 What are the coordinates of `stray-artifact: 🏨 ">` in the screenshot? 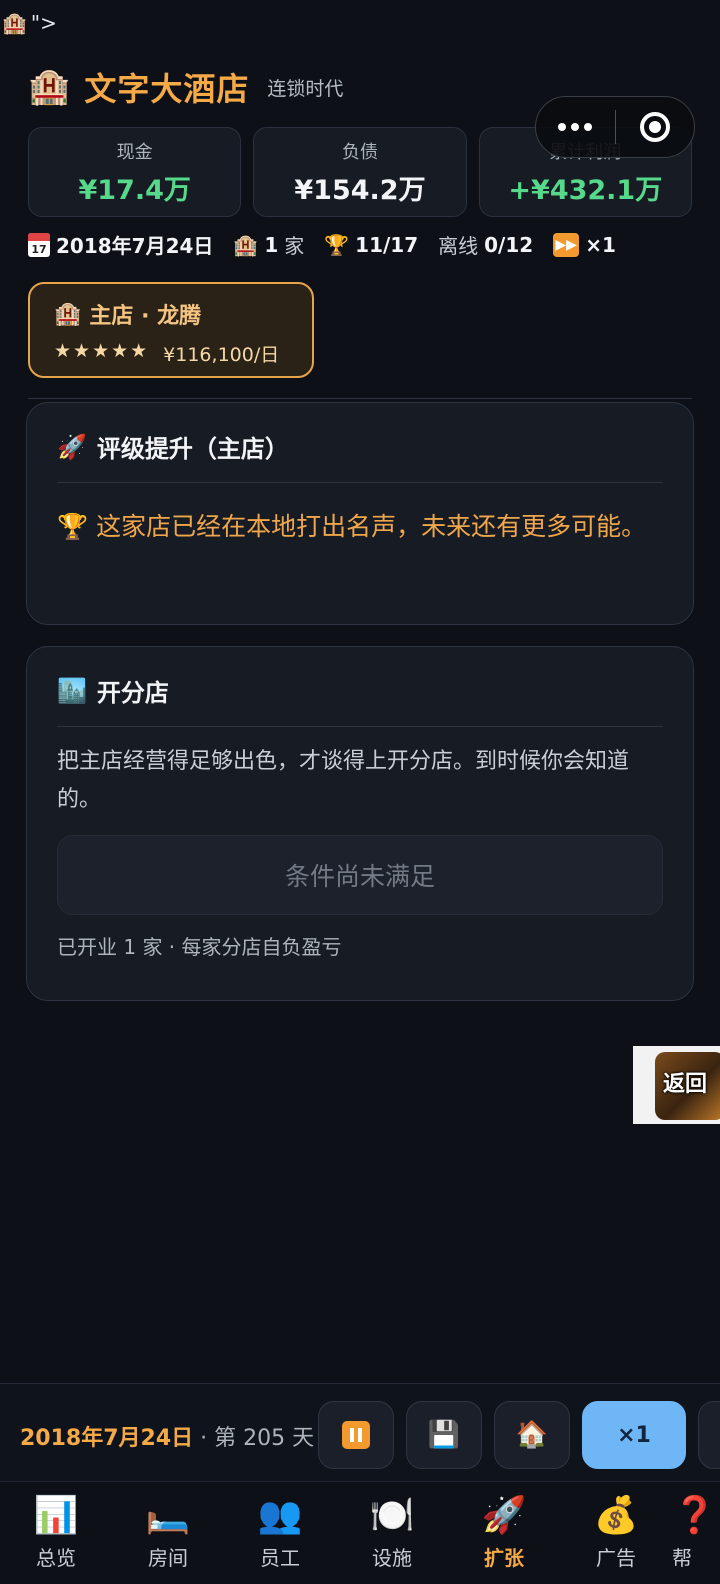 It's located at (29, 23).